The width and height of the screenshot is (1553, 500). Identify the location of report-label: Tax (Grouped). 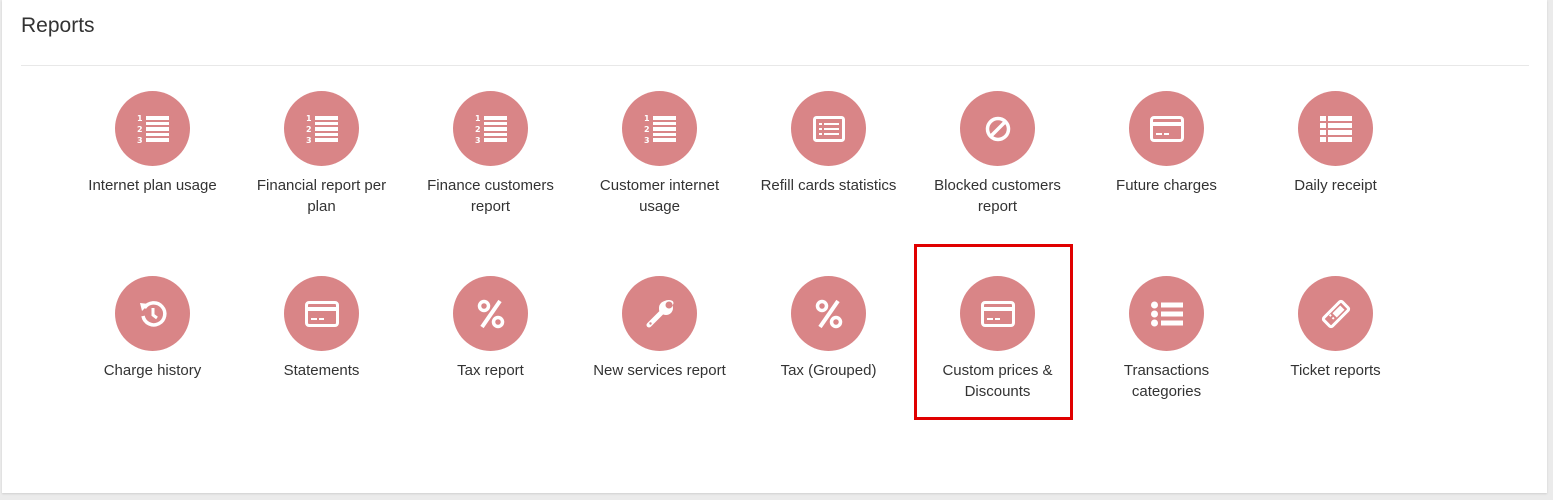
(828, 370).